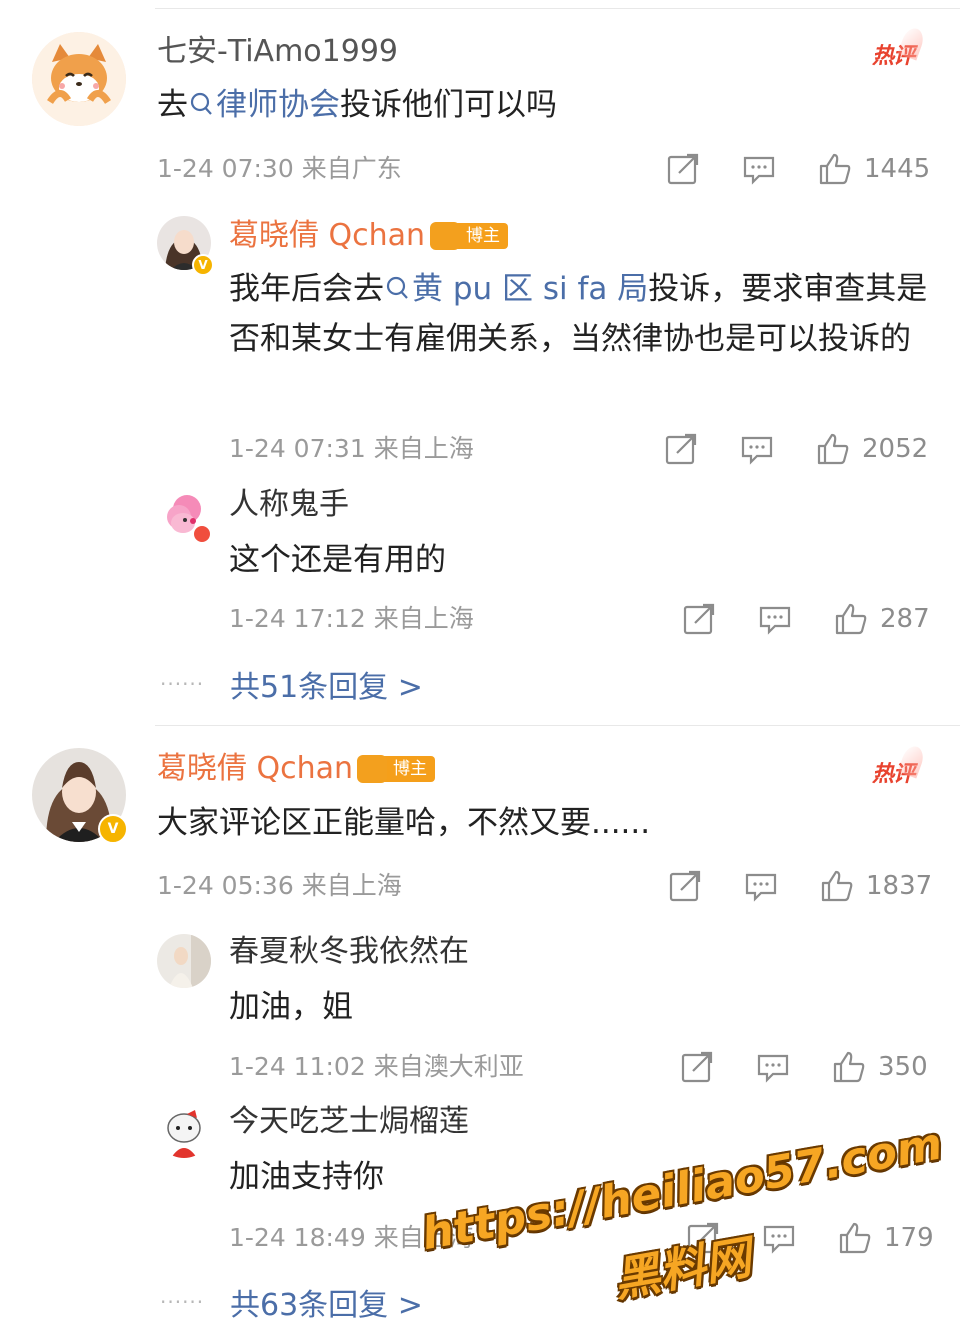 The image size is (960, 1329). I want to click on reply-meta: 1-24 11:02 来自澳大利亚, so click(376, 1066).